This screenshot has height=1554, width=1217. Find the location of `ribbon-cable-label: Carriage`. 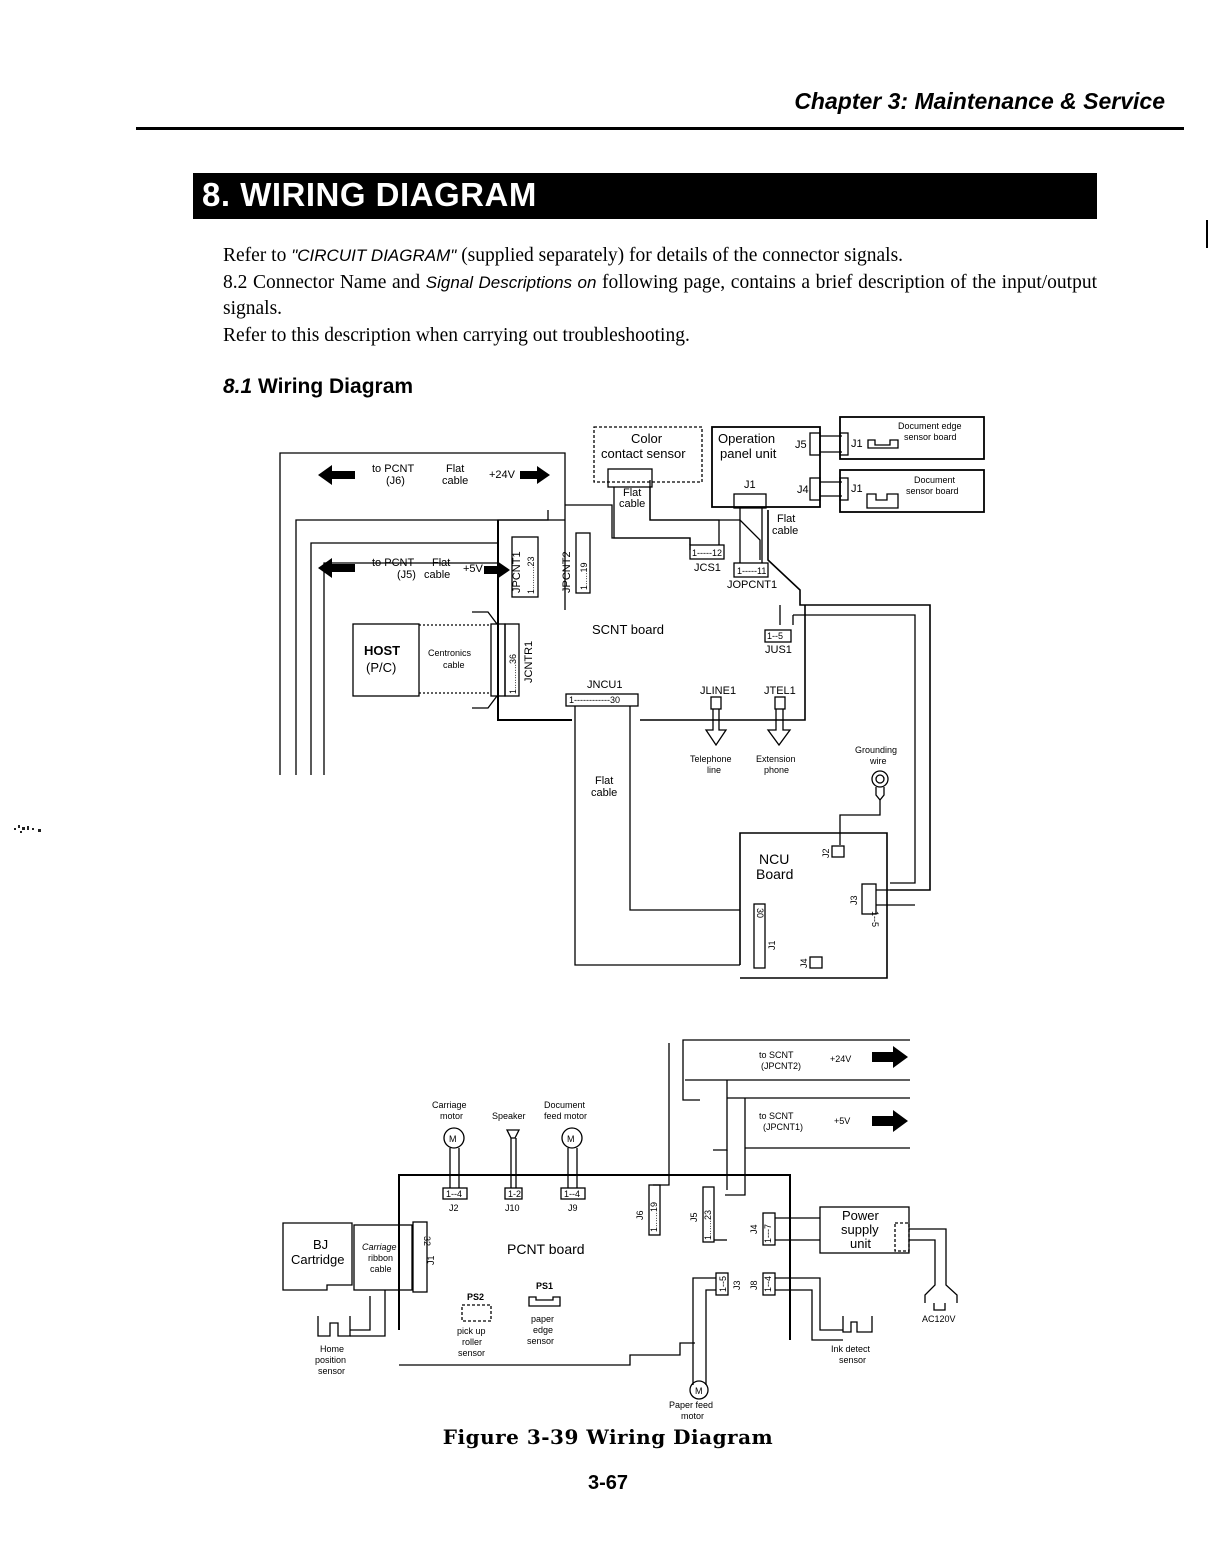

ribbon-cable-label: Carriage is located at coordinates (379, 1247).